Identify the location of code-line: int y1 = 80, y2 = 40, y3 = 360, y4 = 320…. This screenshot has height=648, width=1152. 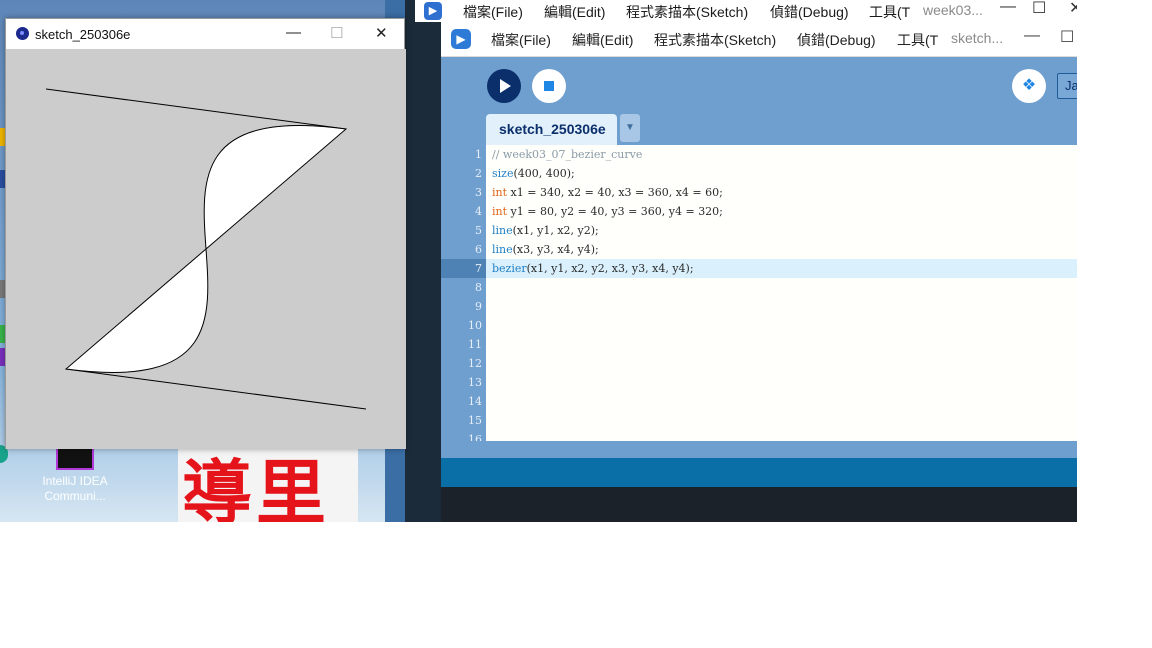
(607, 211).